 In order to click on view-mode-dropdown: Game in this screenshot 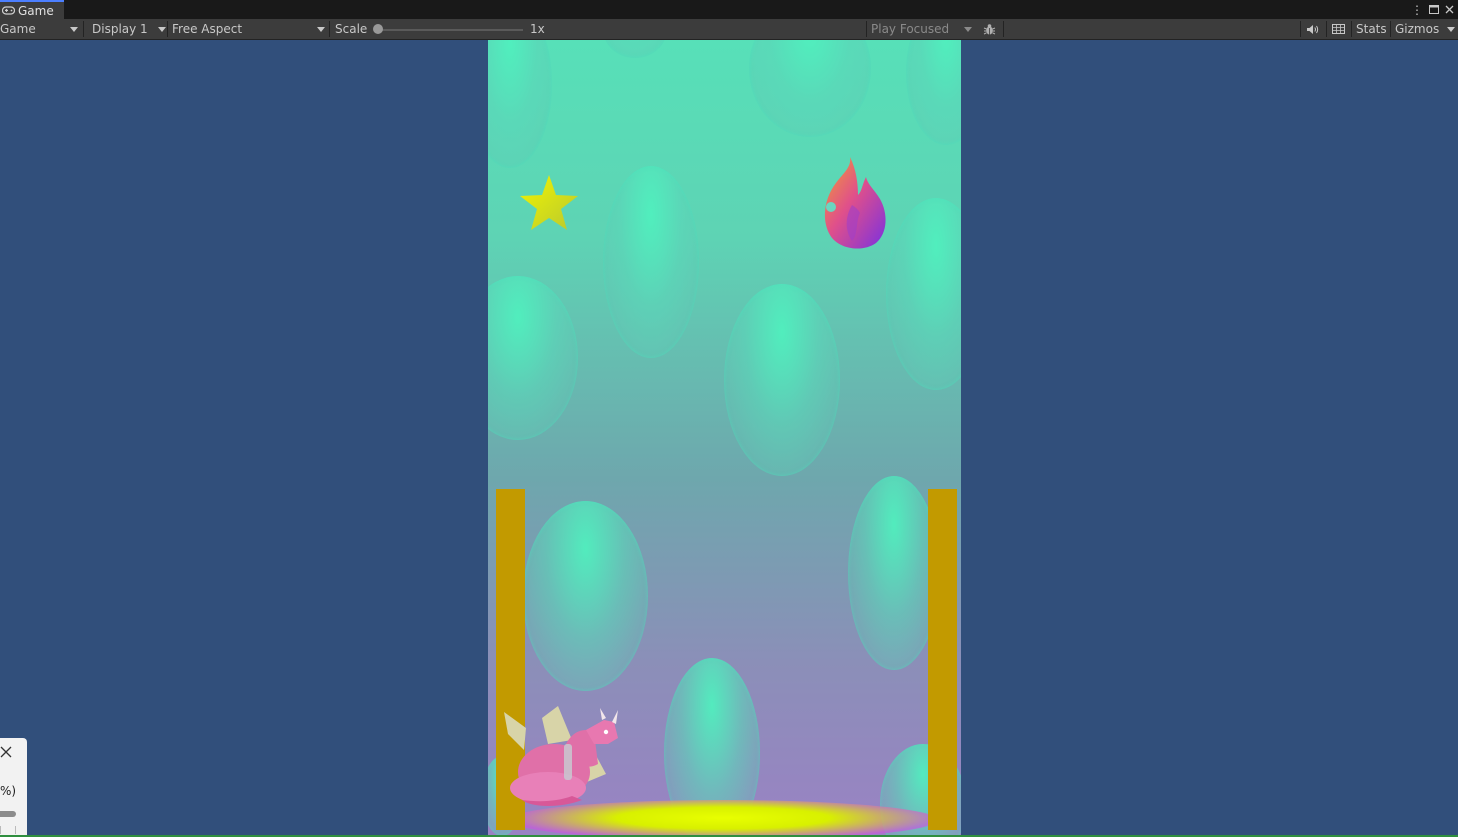, I will do `click(41, 29)`.